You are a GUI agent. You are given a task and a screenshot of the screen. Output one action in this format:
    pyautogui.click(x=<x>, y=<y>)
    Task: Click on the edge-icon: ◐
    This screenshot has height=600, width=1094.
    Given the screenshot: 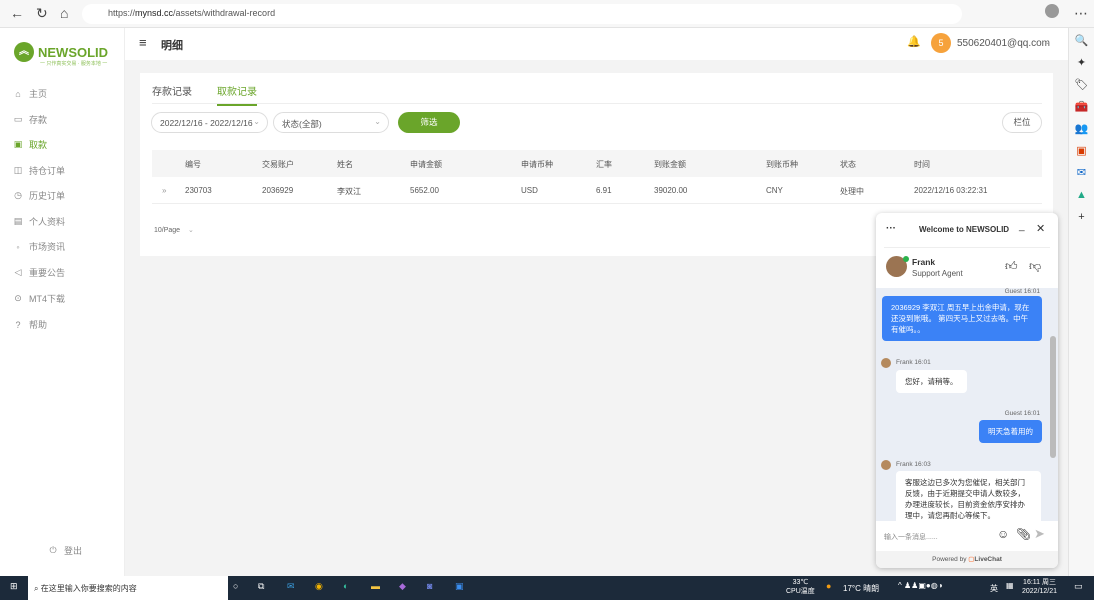 What is the action you would take?
    pyautogui.click(x=345, y=586)
    